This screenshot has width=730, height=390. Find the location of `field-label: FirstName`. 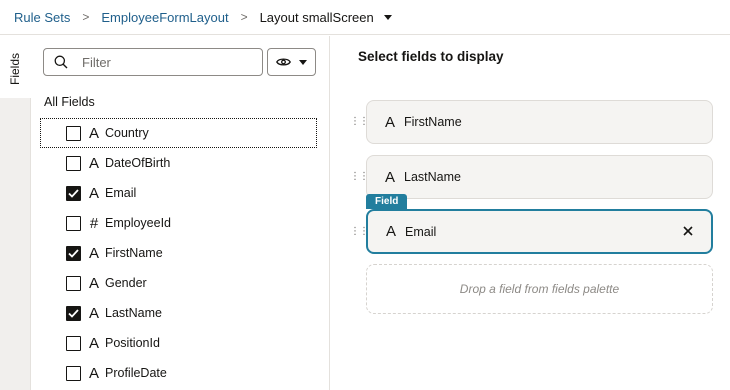

field-label: FirstName is located at coordinates (134, 253).